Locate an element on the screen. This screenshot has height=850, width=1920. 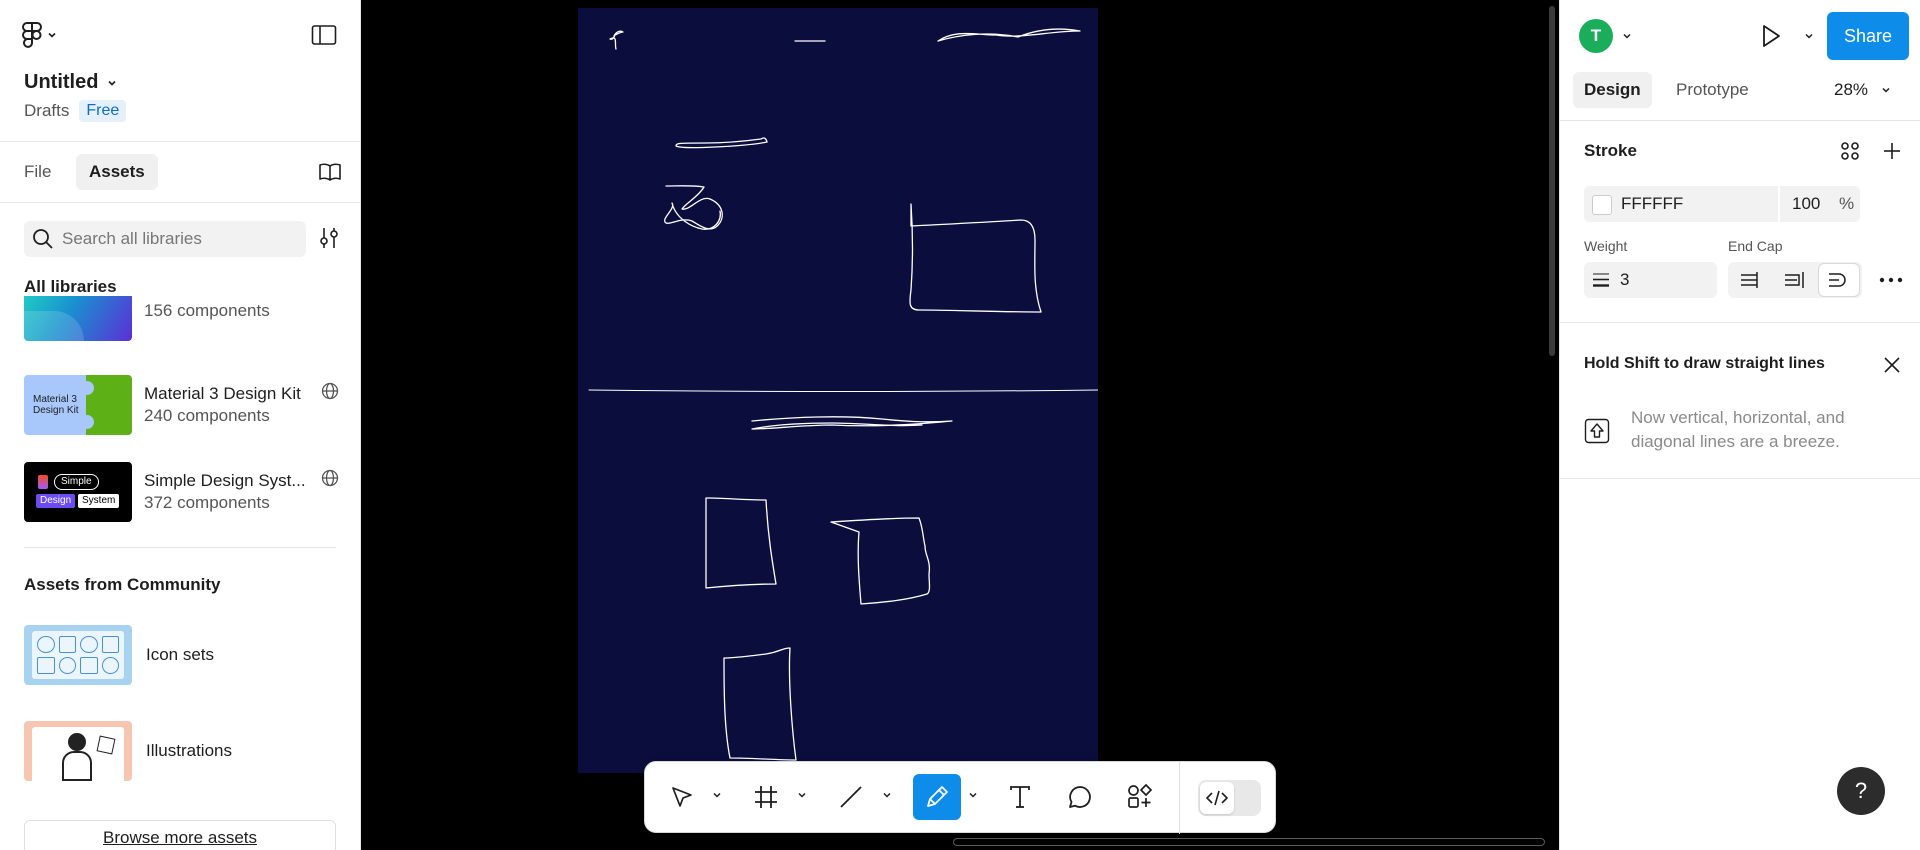
stroke-opacity-value: 100 is located at coordinates (1806, 204).